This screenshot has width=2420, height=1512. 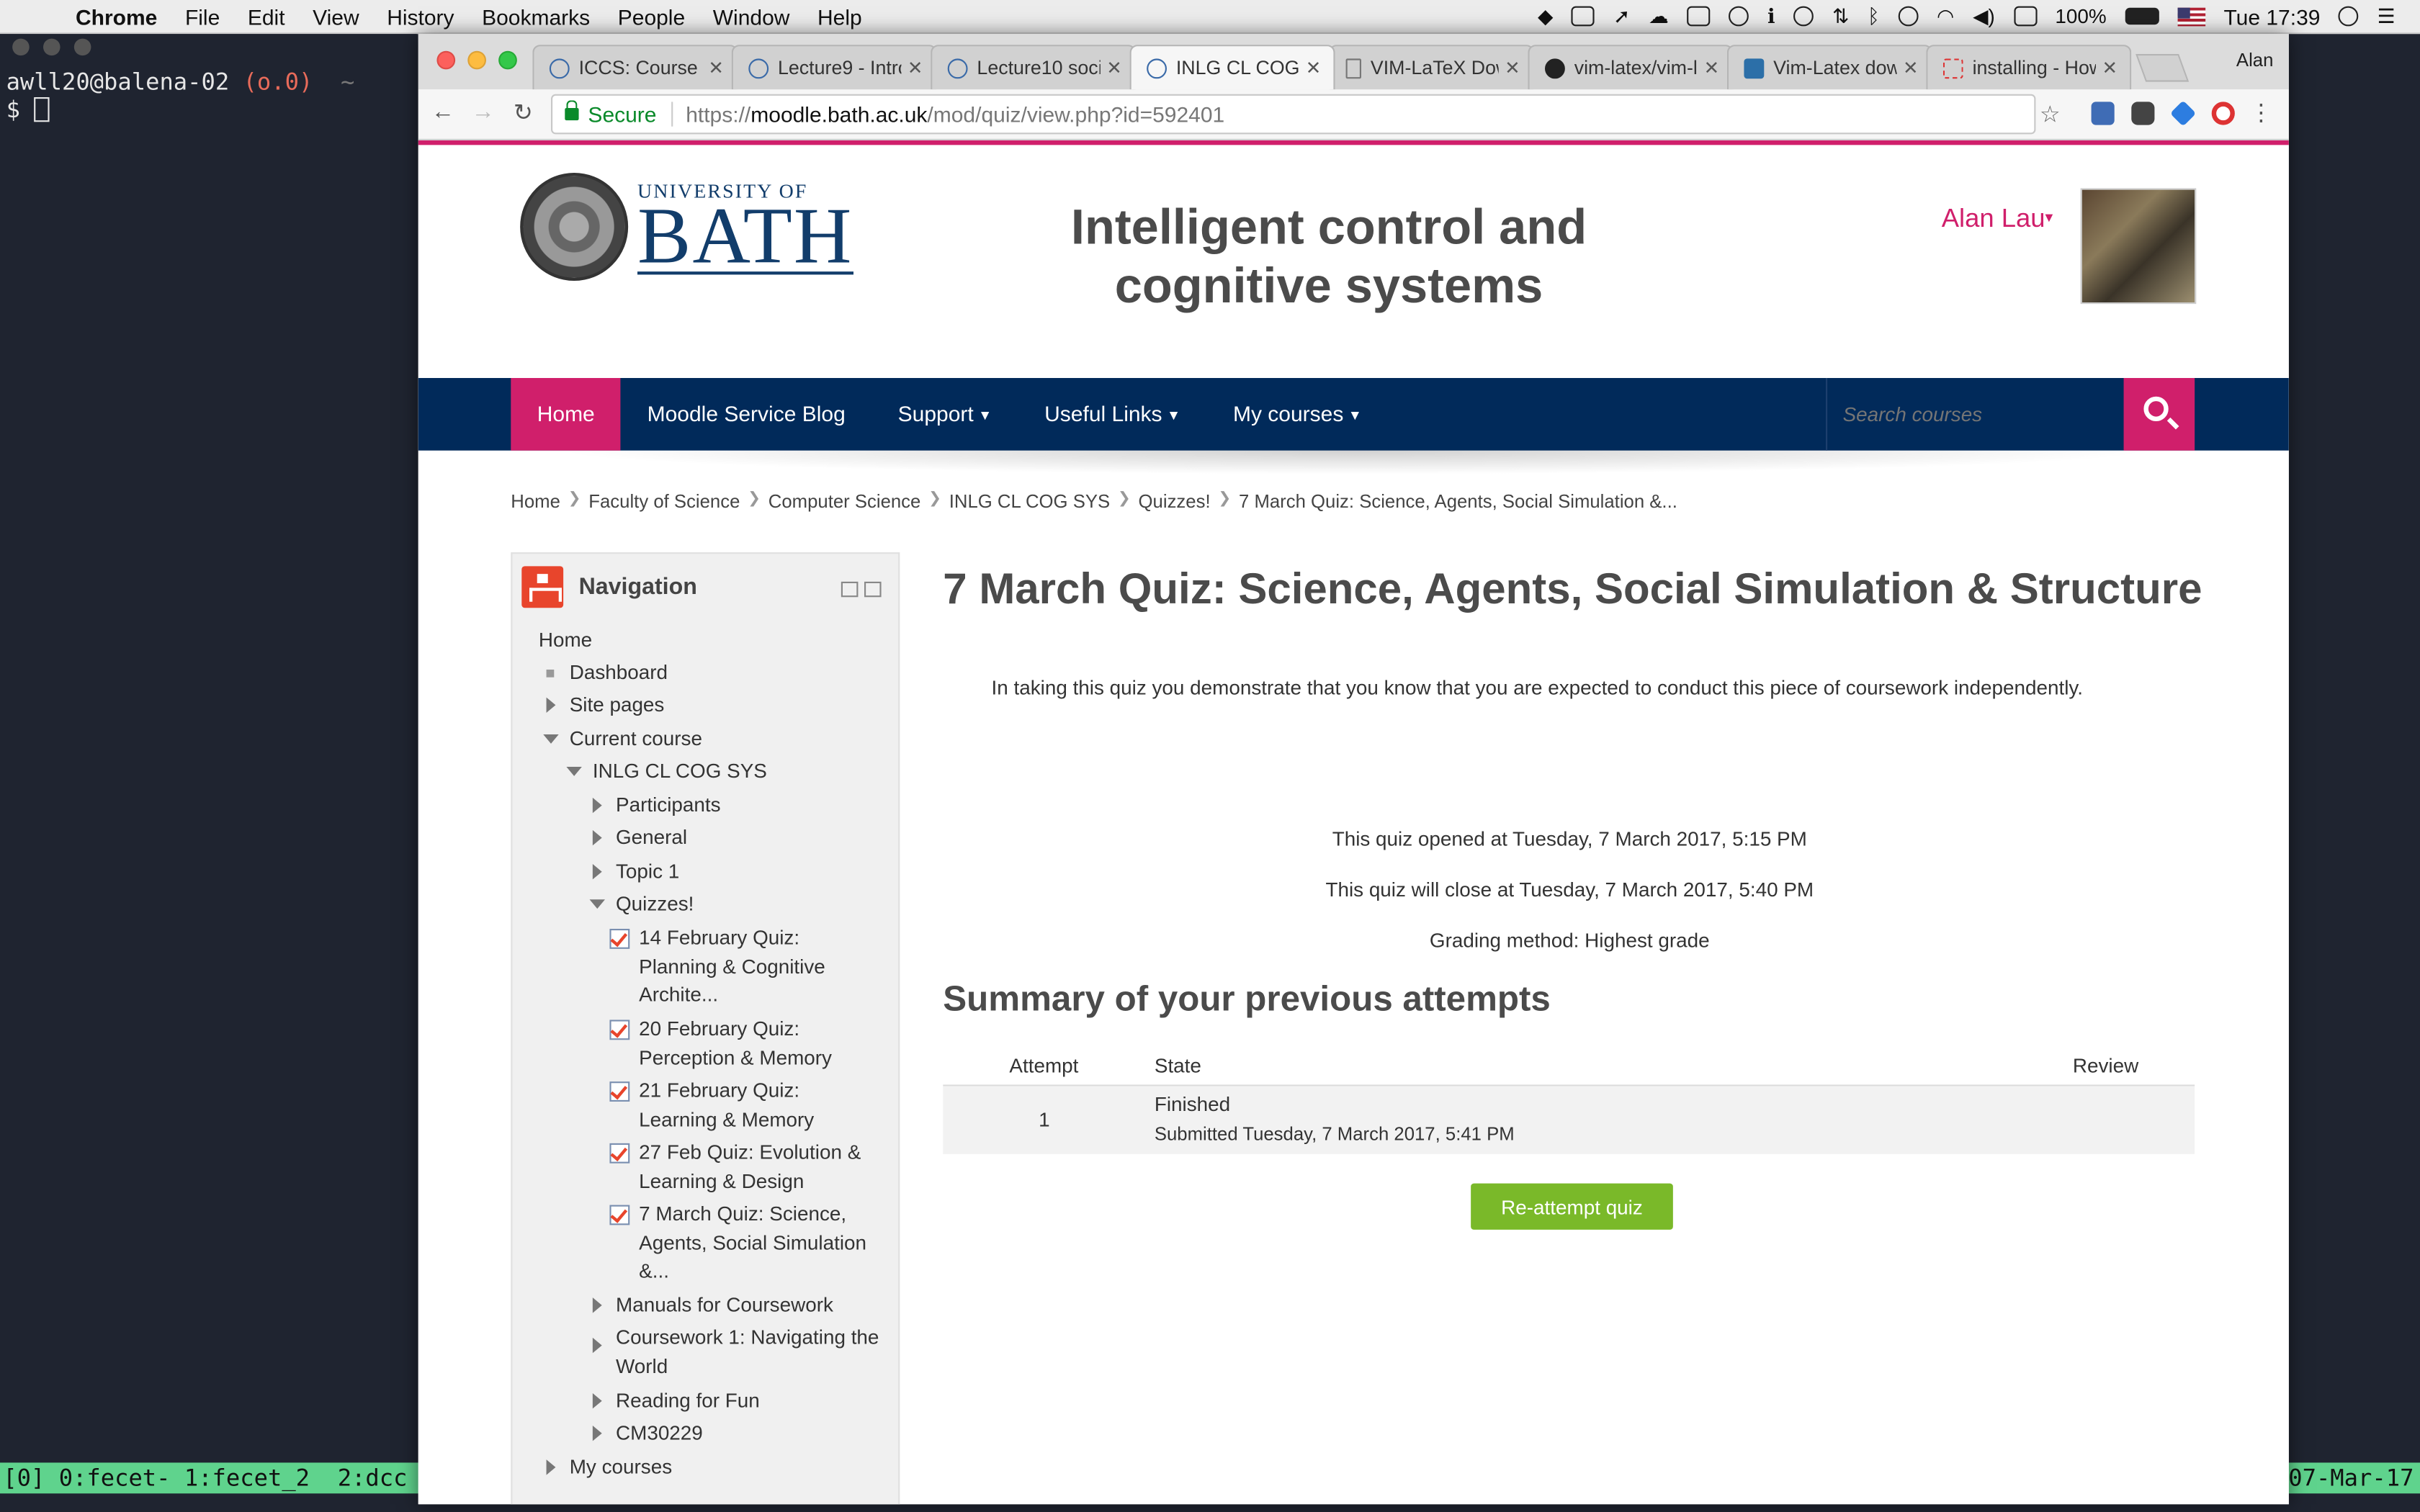 What do you see at coordinates (1631, 67) in the screenshot?
I see `tab-github-vim-latex: vim-latex/vim-l ✕` at bounding box center [1631, 67].